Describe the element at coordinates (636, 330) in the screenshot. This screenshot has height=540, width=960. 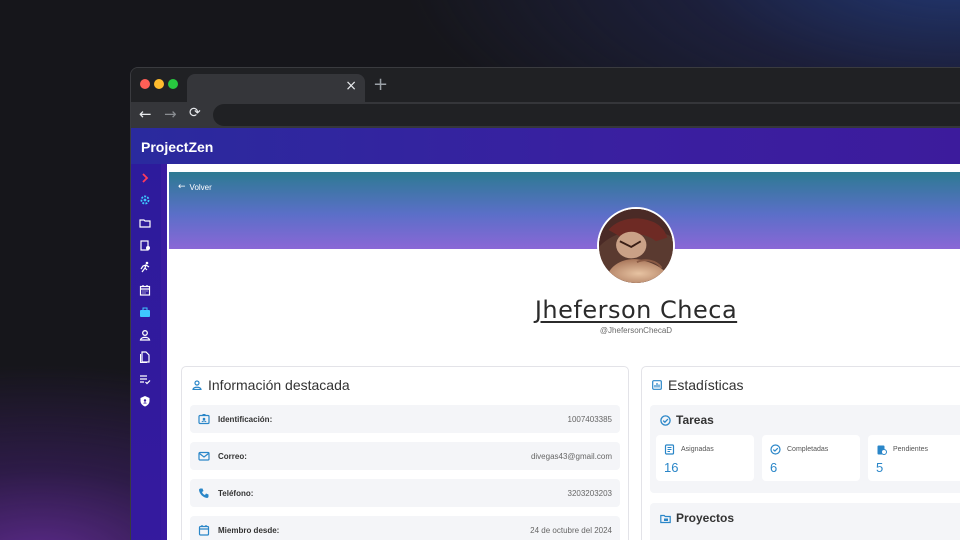
I see `user-handle: @JhefersonChecaD` at that location.